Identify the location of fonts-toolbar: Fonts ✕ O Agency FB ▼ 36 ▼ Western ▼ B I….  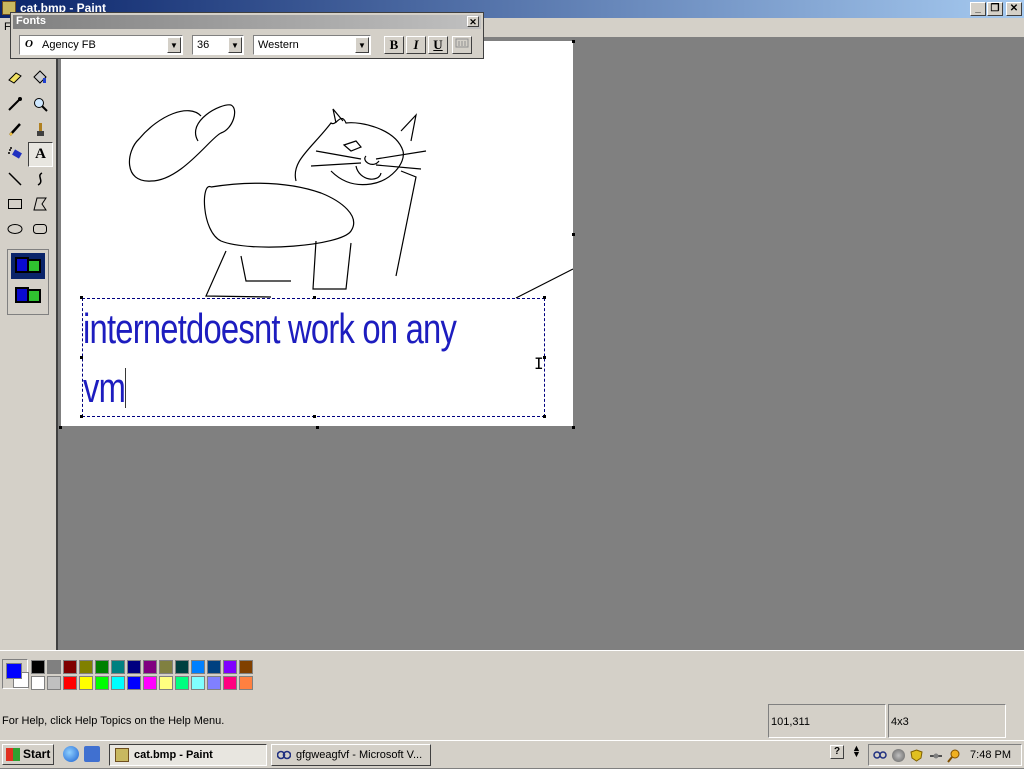
(247, 35).